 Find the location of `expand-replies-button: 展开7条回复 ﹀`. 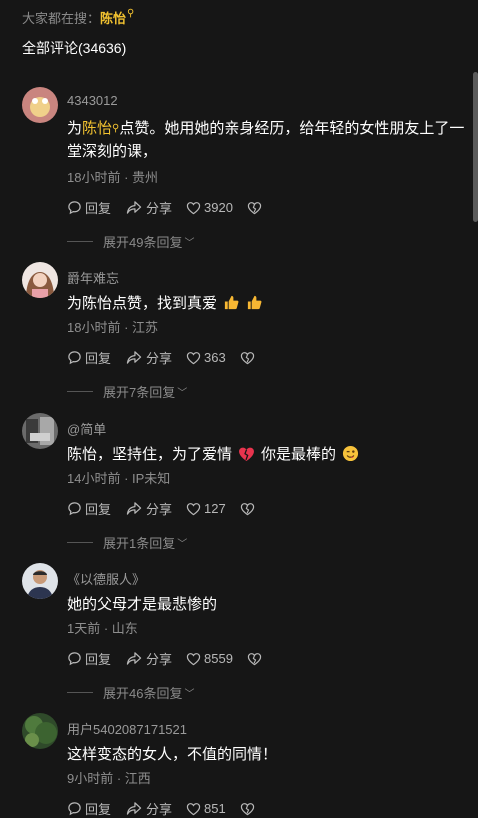

expand-replies-button: 展开7条回复 ﹀ is located at coordinates (127, 391).